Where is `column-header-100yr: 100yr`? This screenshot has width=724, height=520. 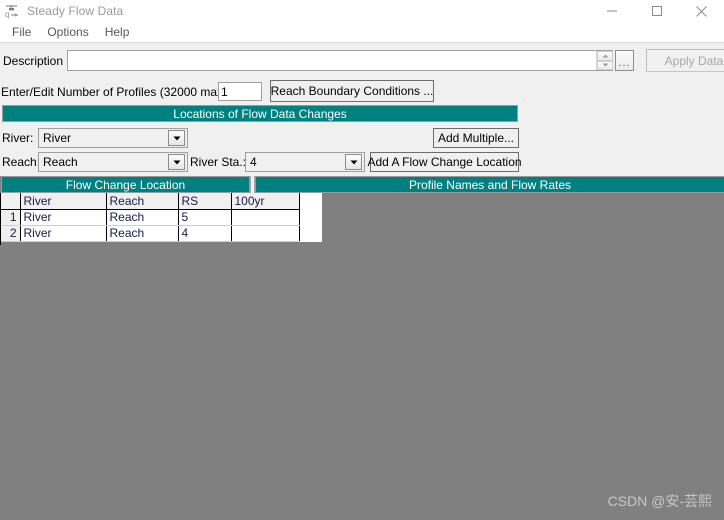 column-header-100yr: 100yr is located at coordinates (265, 201).